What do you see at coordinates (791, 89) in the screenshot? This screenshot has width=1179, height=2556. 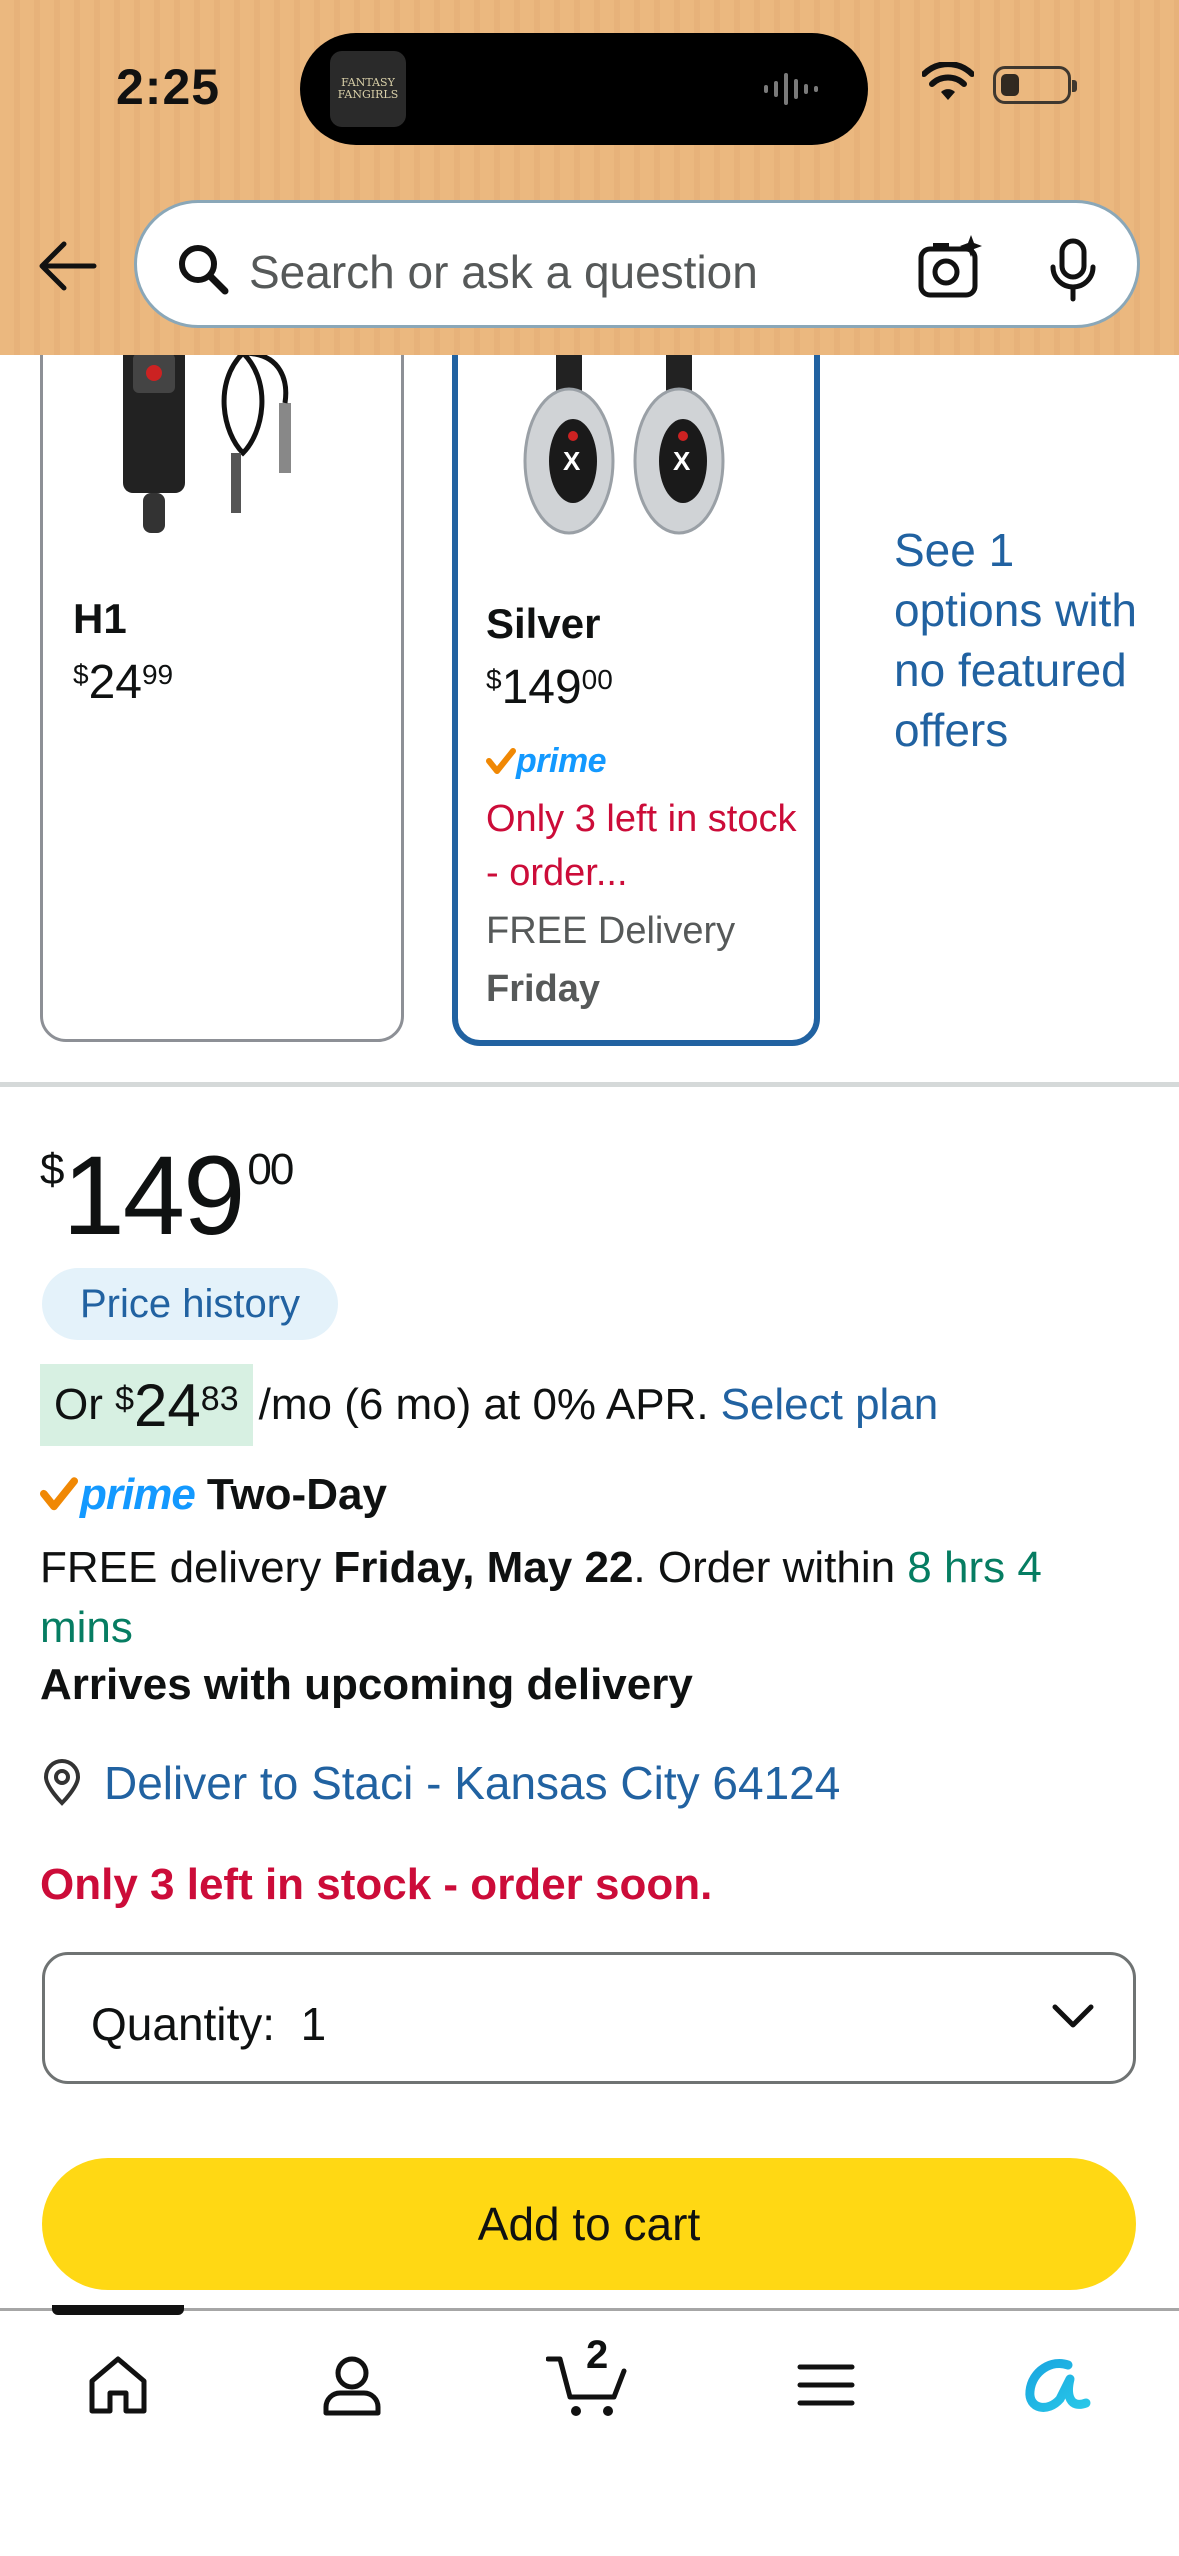 I see `audio-wave-icon` at bounding box center [791, 89].